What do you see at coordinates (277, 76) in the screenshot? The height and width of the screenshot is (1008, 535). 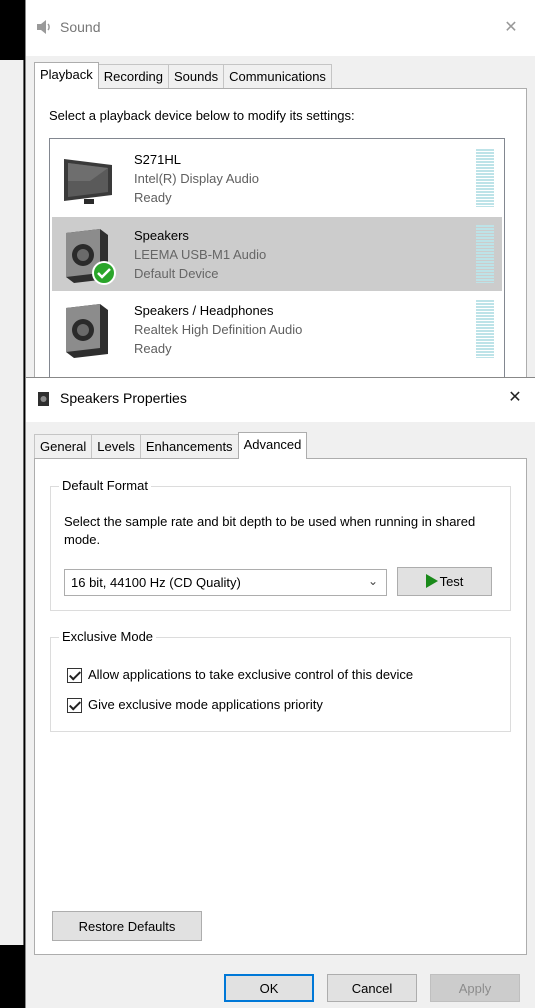 I see `tab-communications: Communications` at bounding box center [277, 76].